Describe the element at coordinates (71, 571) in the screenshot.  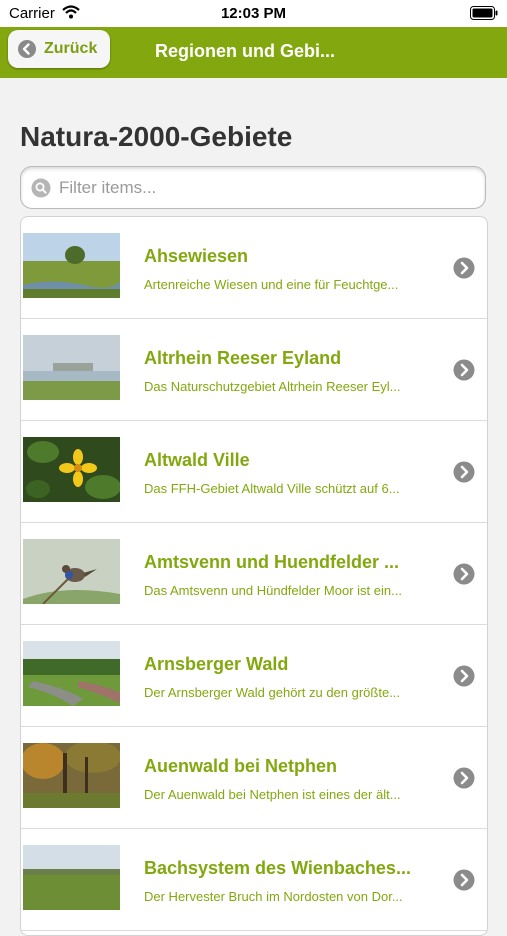
I see `thumbnail-bird` at that location.